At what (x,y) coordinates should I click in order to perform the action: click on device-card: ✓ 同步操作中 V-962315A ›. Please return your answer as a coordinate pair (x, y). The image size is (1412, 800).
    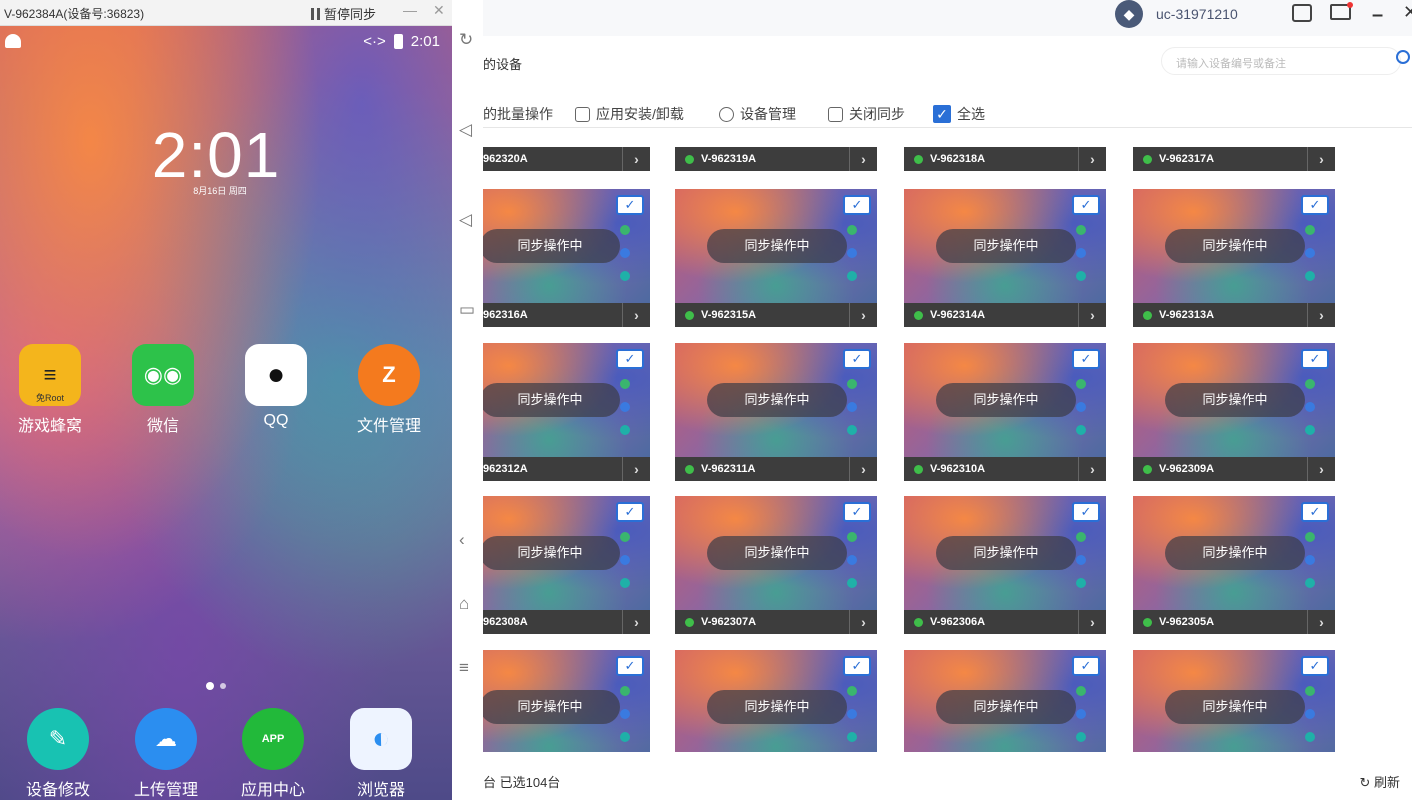
    Looking at the image, I should click on (776, 258).